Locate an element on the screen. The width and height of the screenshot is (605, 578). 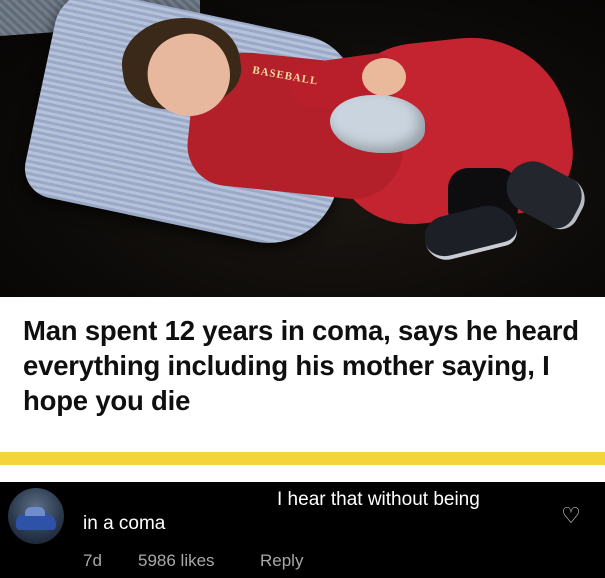
highlight-bar is located at coordinates (302, 458).